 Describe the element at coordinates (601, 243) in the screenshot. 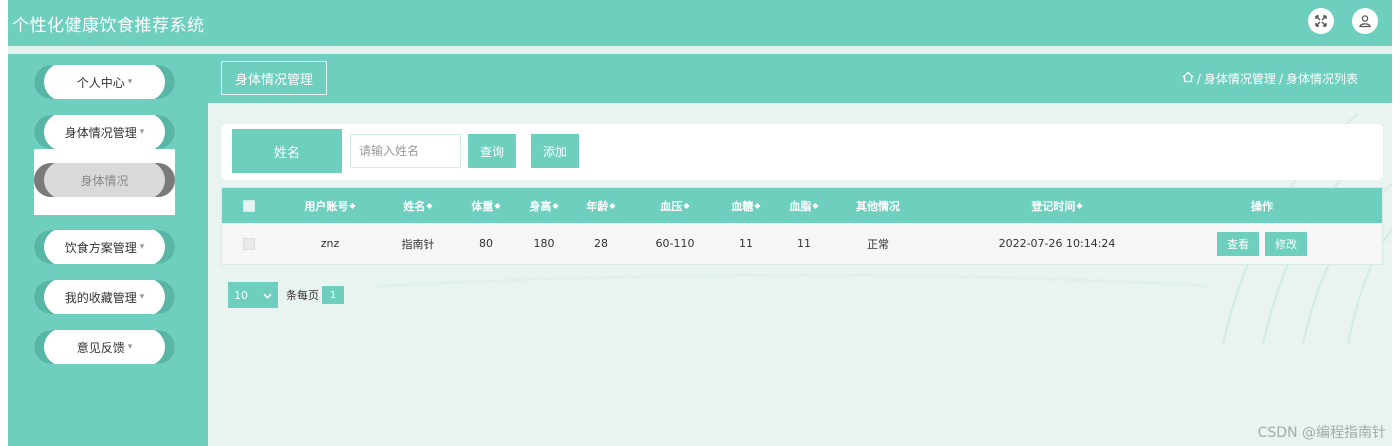

I see `cell-age: 28` at that location.